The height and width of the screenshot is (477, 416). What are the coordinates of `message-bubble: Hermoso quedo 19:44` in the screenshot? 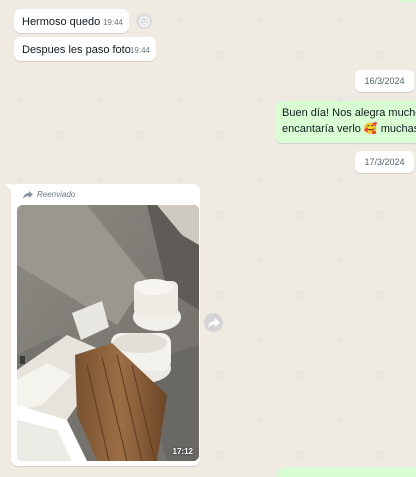 It's located at (71, 21).